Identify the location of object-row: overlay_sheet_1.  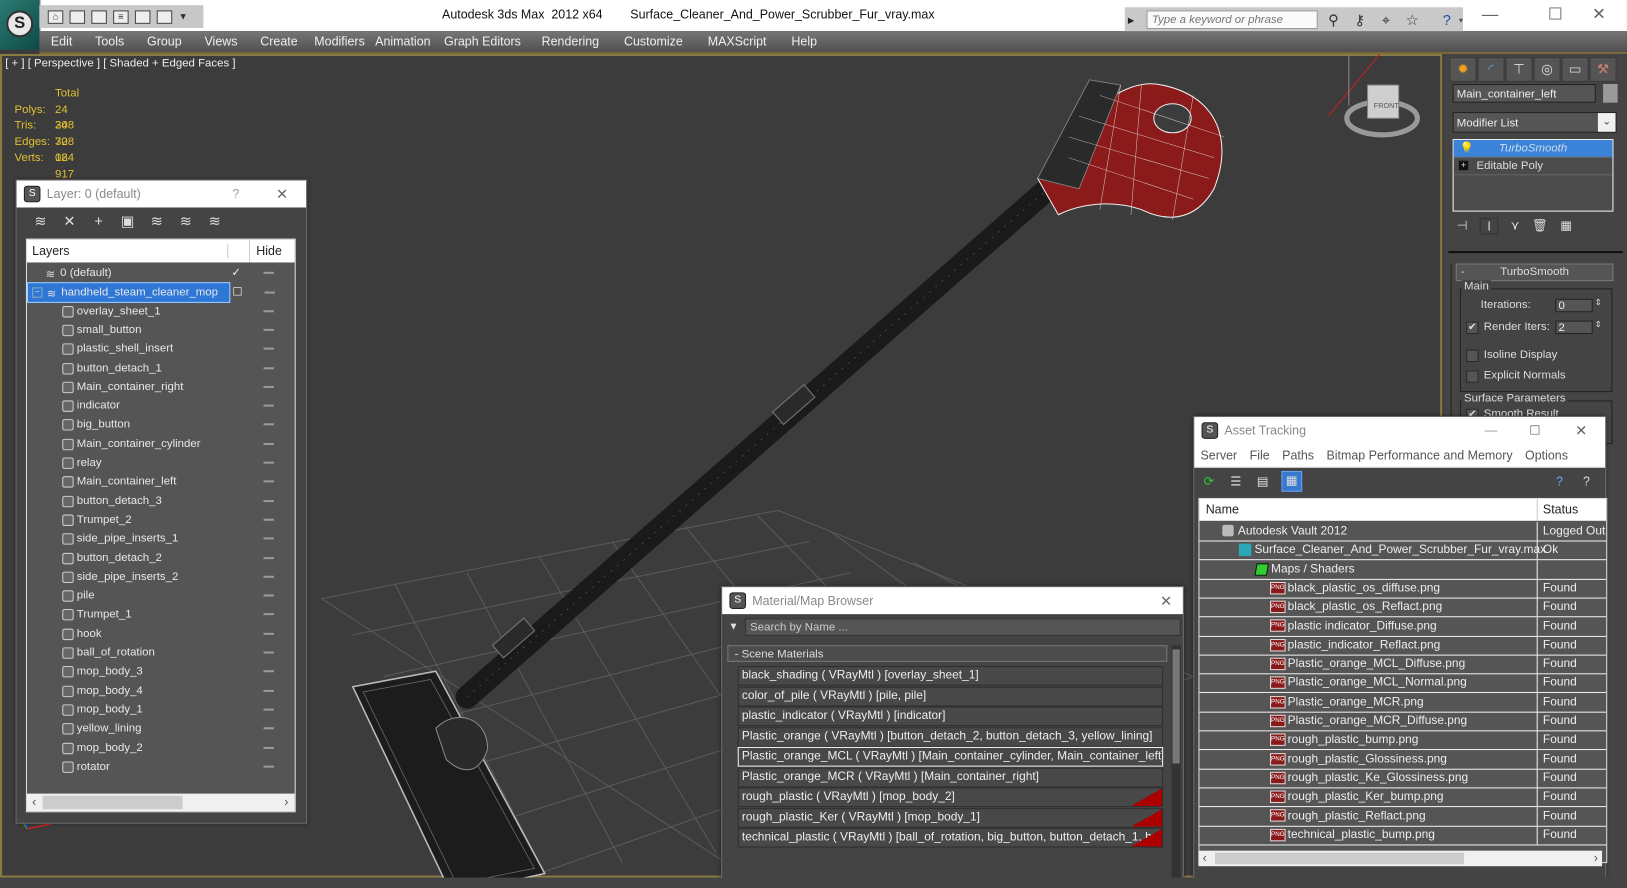
(151, 310).